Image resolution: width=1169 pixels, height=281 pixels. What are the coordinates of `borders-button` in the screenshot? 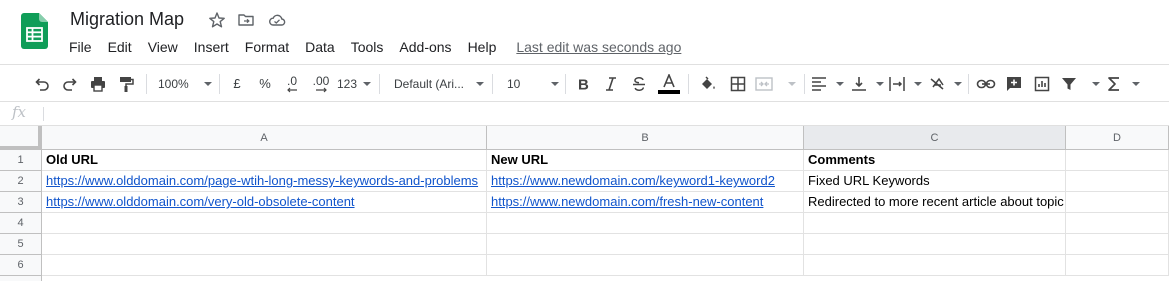 It's located at (738, 83).